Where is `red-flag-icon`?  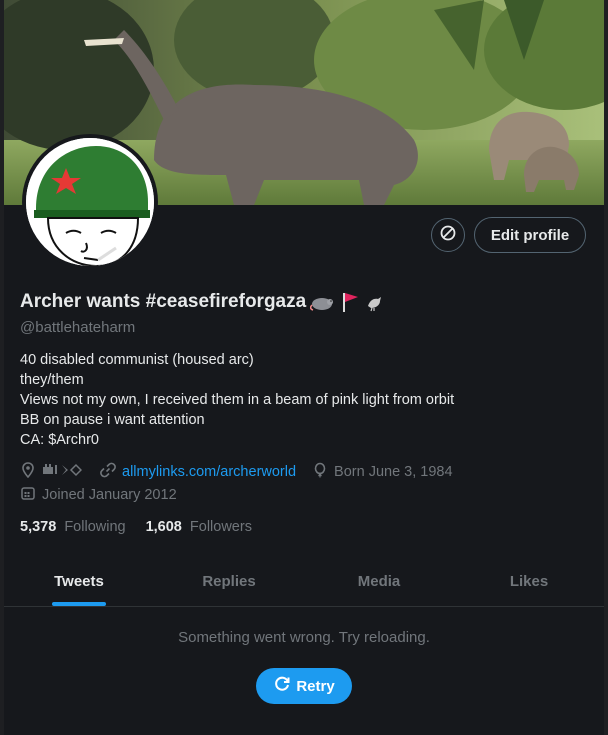
red-flag-icon is located at coordinates (350, 302).